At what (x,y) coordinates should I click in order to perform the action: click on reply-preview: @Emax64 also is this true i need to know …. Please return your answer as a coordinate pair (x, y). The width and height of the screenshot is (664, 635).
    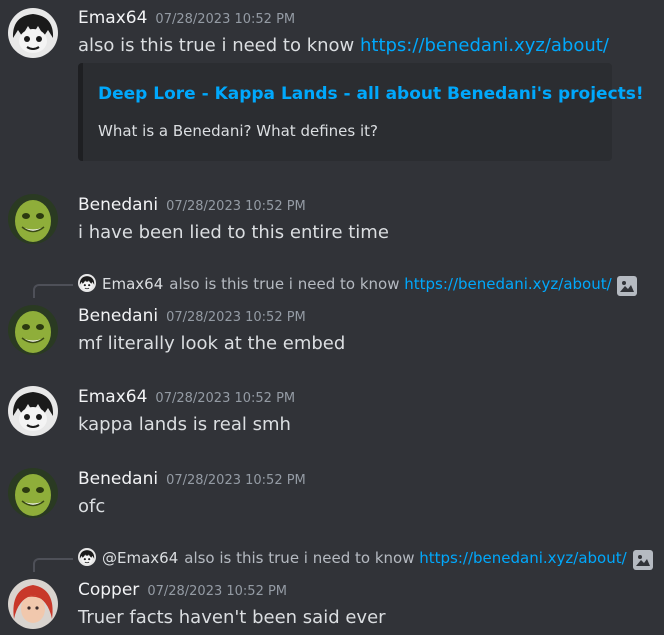
    Looking at the image, I should click on (352, 559).